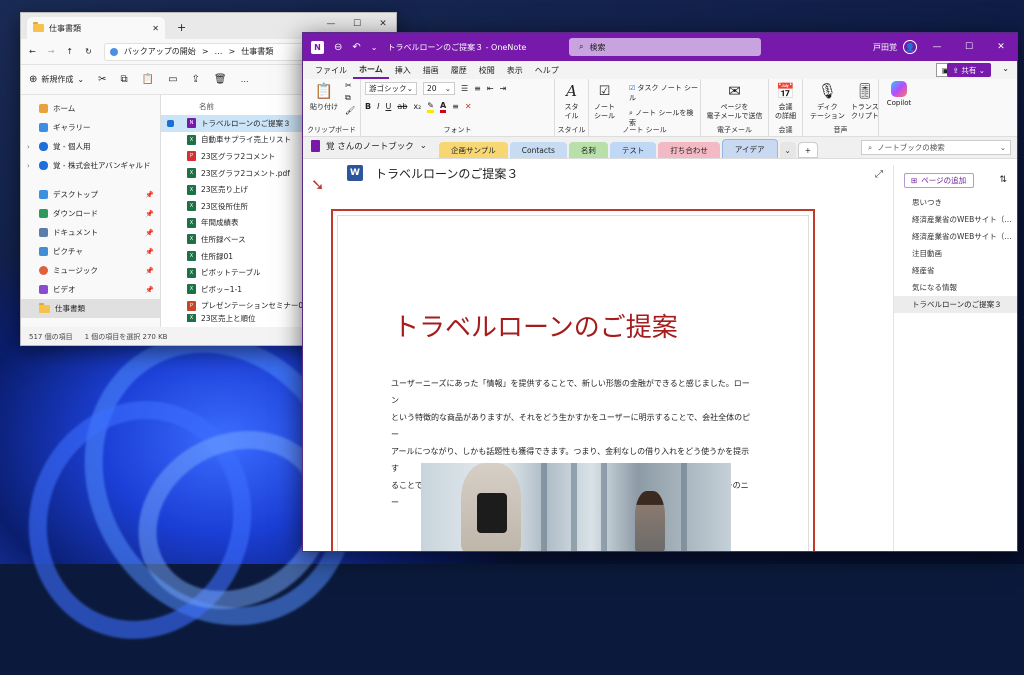  Describe the element at coordinates (160, 51) in the screenshot. I see `address-crumb: バックアップの開始` at that location.